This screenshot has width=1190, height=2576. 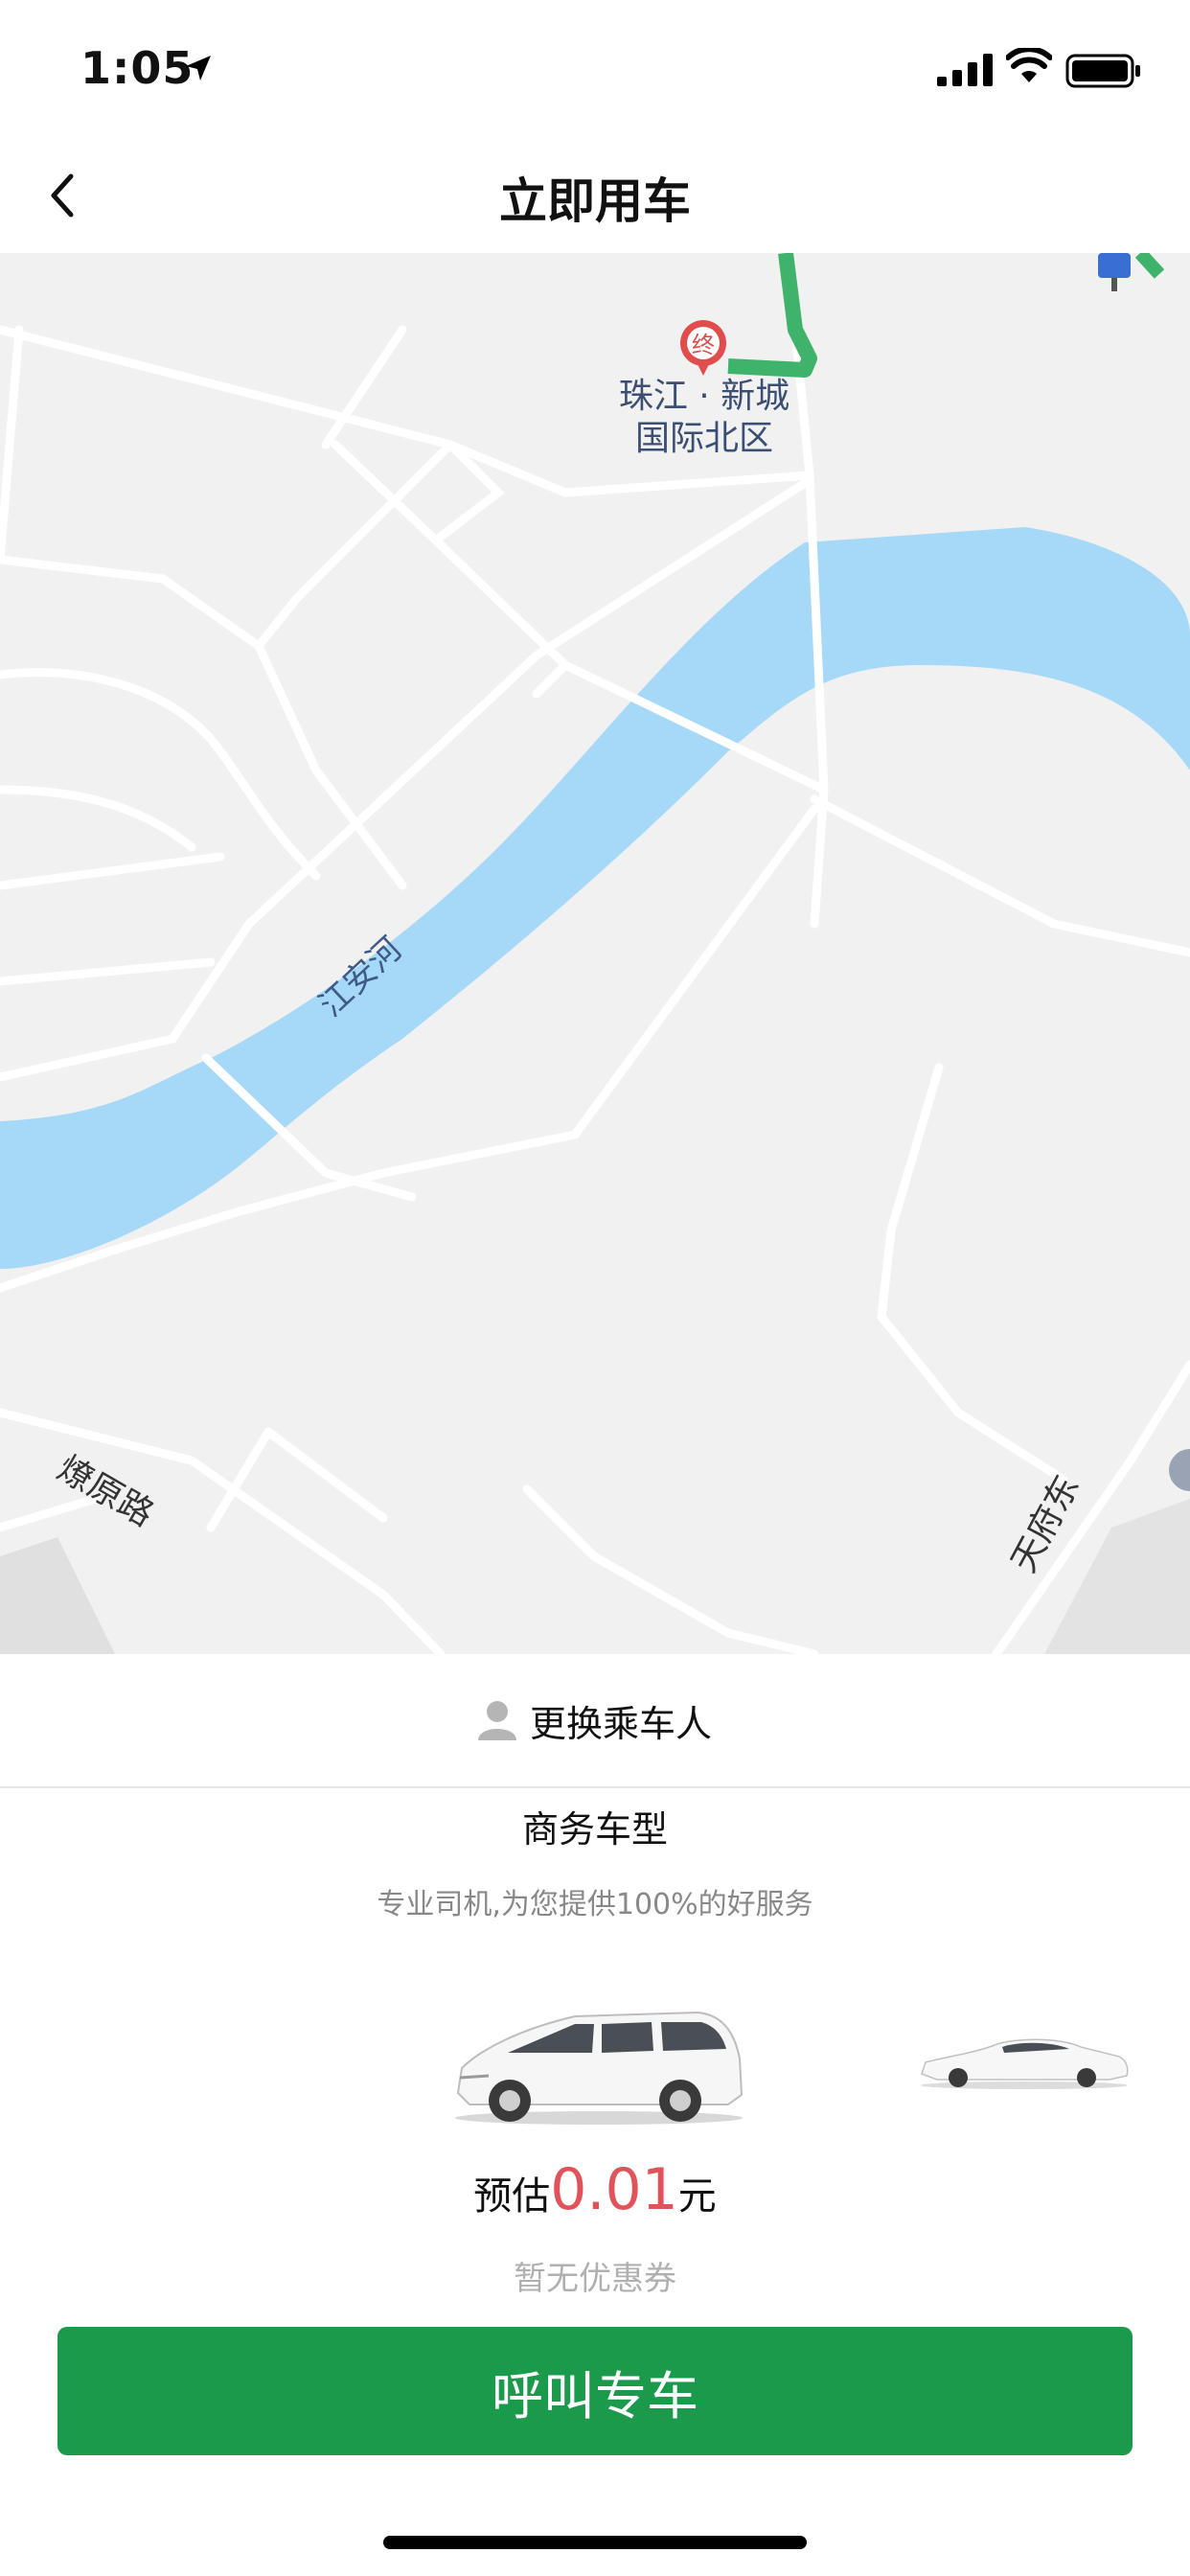 I want to click on person-icon, so click(x=497, y=1720).